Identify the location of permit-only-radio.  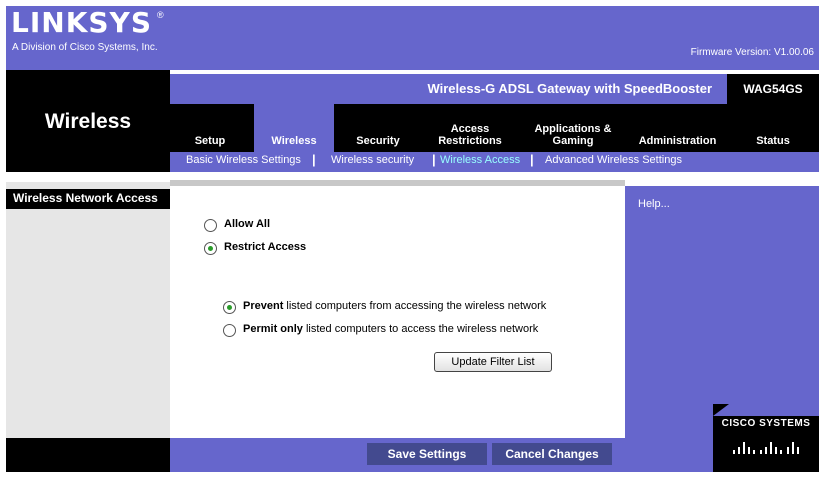
(229, 330).